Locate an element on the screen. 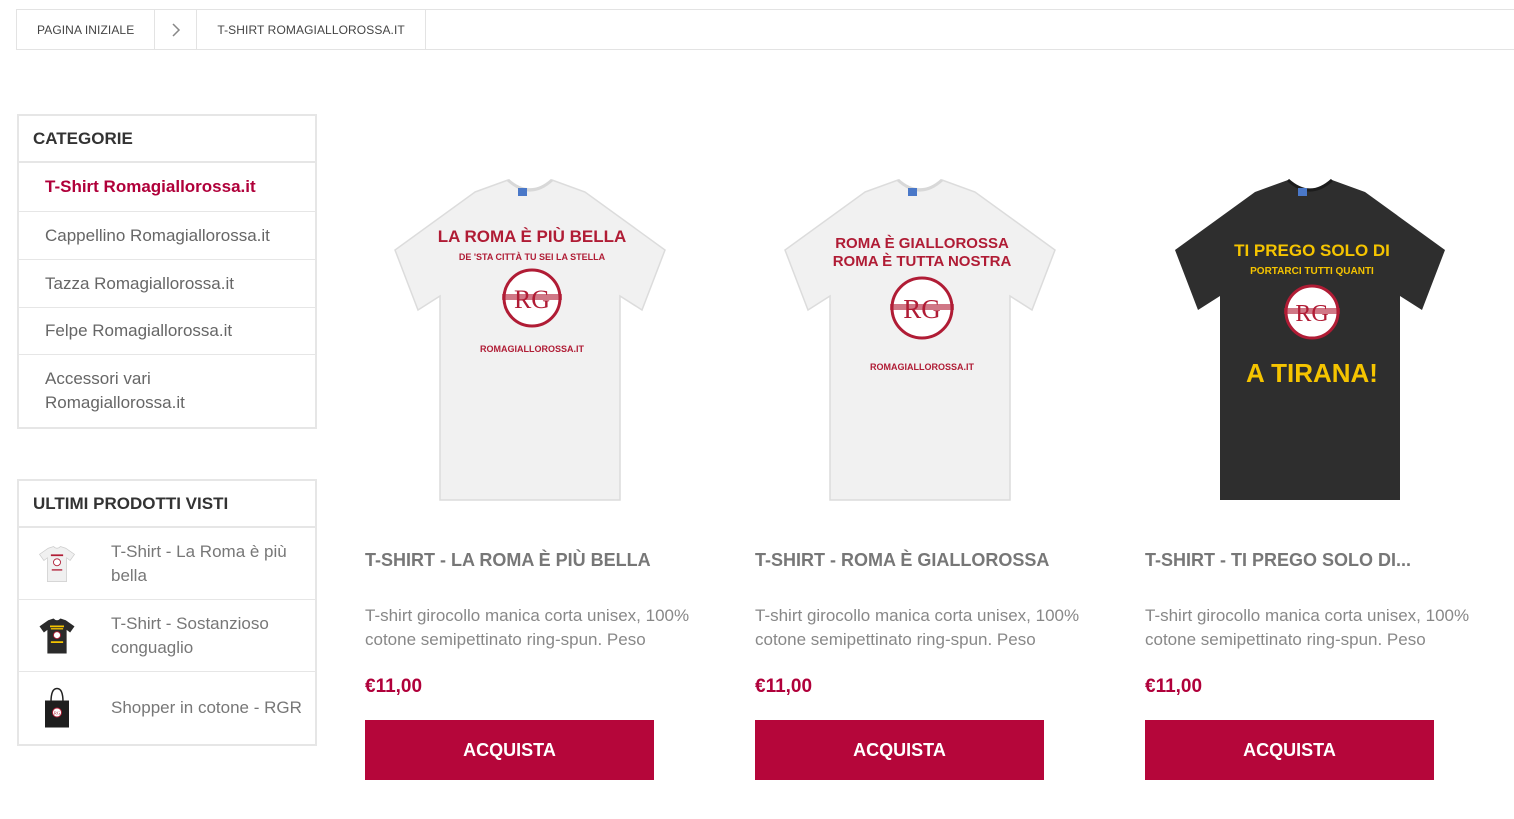  recent-item: RG Shopper in cotone - RGR is located at coordinates (167, 708).